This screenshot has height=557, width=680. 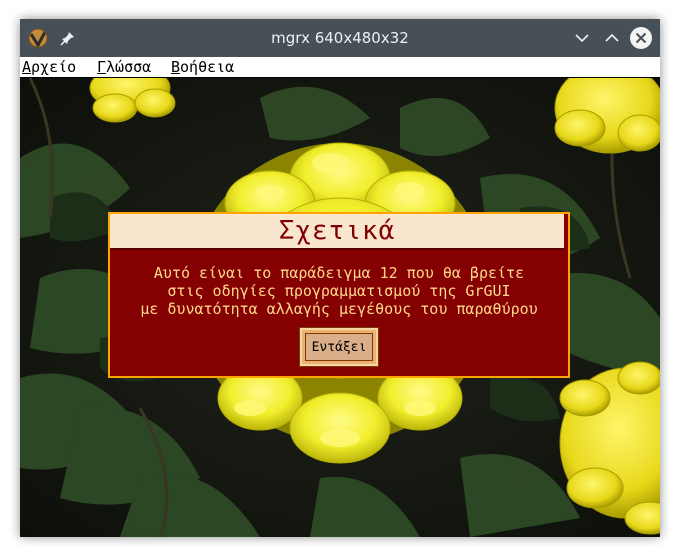 What do you see at coordinates (612, 38) in the screenshot?
I see `maximize-icon` at bounding box center [612, 38].